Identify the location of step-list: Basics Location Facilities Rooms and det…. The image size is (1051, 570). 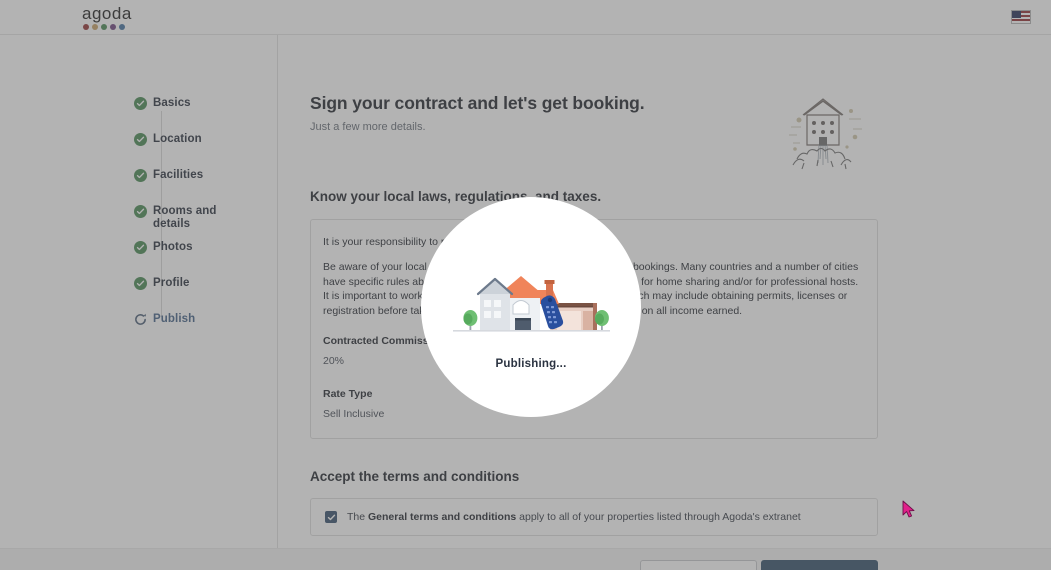
(138, 223).